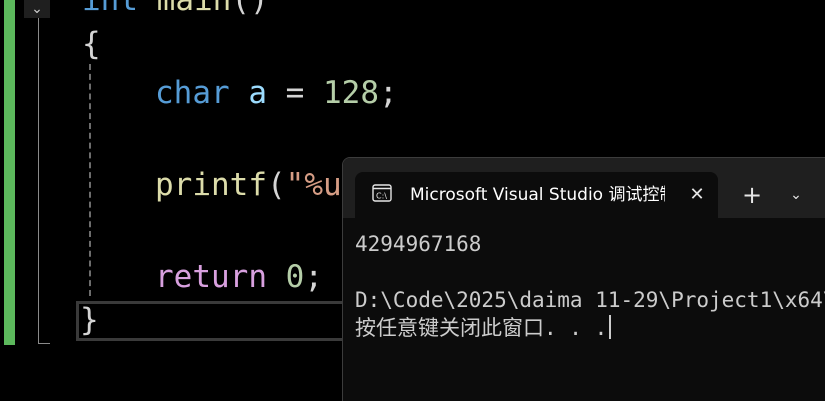 This screenshot has width=825, height=401. Describe the element at coordinates (295, 93) in the screenshot. I see `assign-operator: =` at that location.